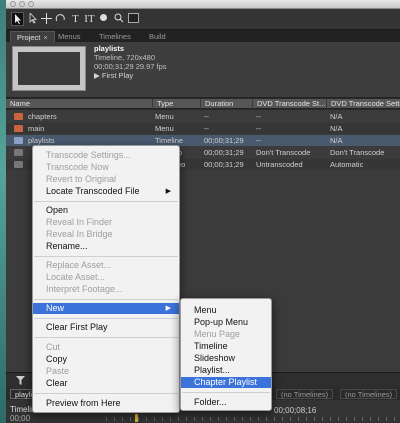  I want to click on video-asset-icon, so click(18, 164).